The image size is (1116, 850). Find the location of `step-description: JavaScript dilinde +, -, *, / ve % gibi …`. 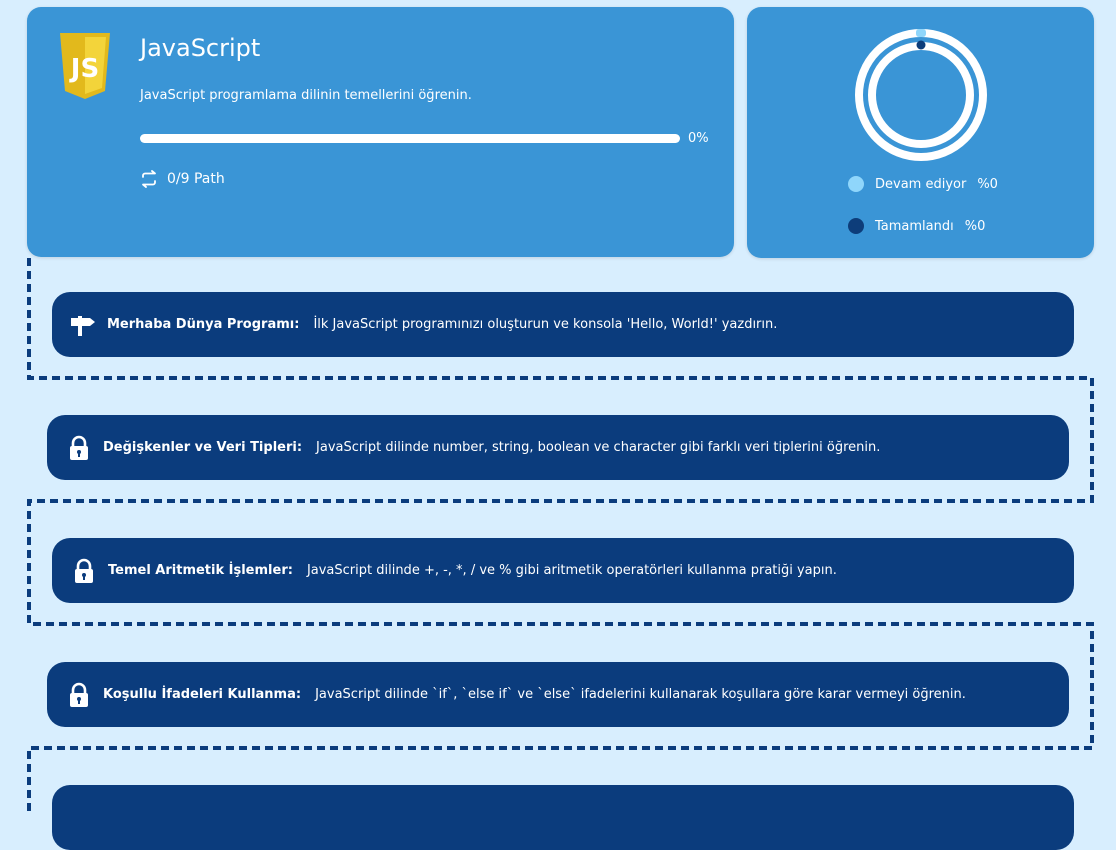

step-description: JavaScript dilinde +, -, *, / ve % gibi … is located at coordinates (571, 570).